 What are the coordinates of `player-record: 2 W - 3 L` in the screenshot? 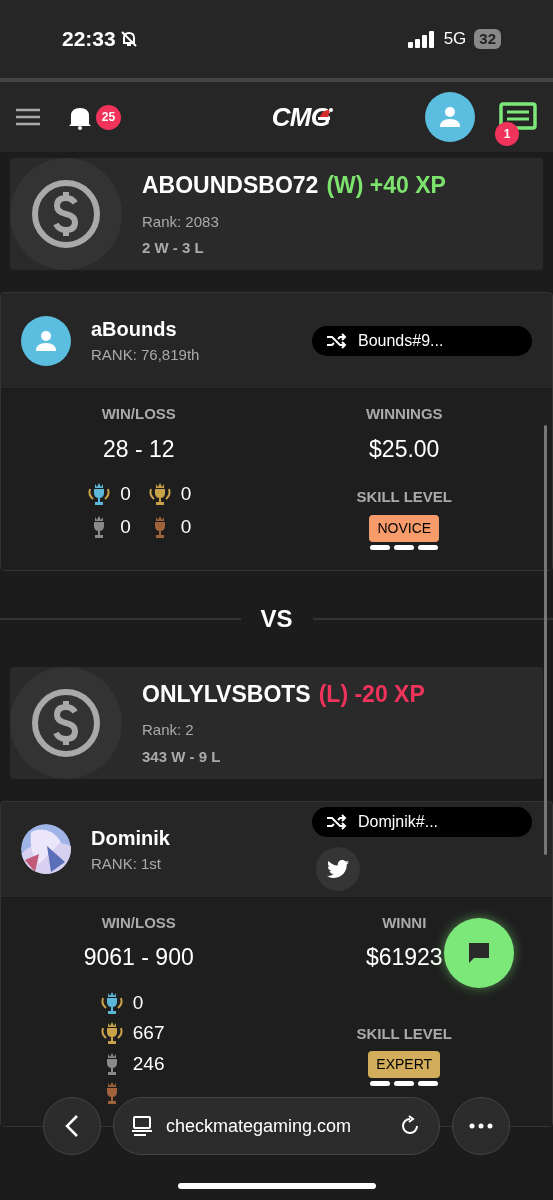 It's located at (173, 248).